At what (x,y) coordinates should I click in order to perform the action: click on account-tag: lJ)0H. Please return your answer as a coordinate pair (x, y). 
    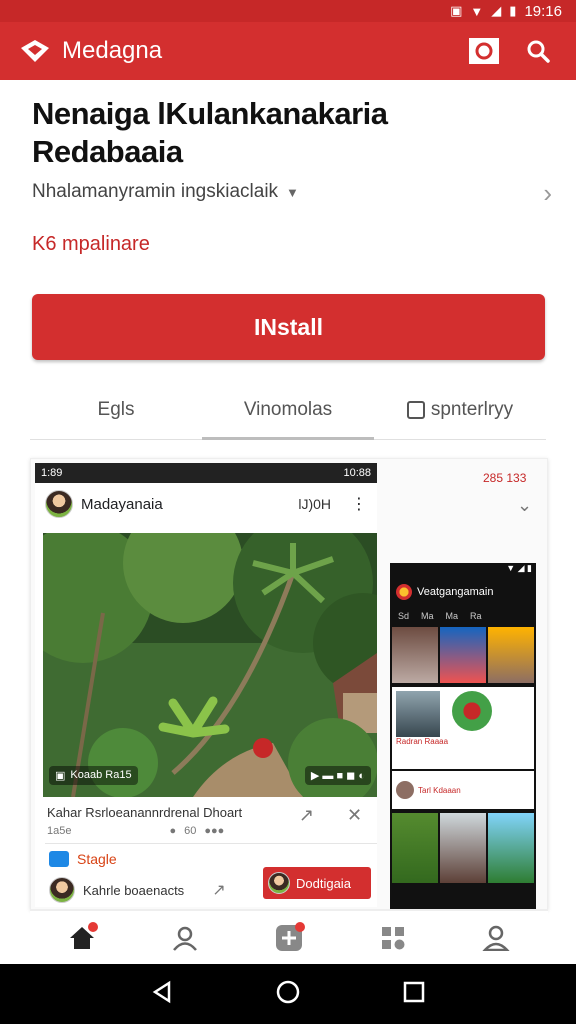
    Looking at the image, I should click on (314, 504).